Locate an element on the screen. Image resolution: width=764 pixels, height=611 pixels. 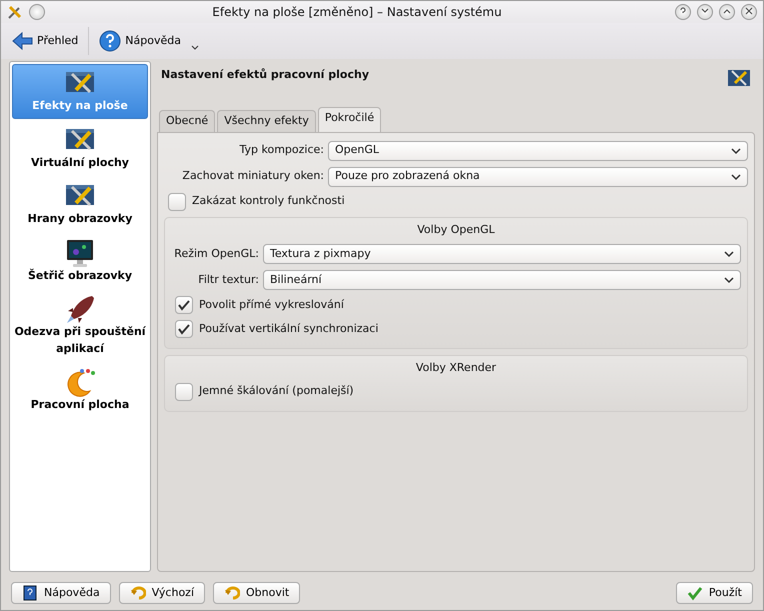
reset-button: Výchozí is located at coordinates (162, 593).